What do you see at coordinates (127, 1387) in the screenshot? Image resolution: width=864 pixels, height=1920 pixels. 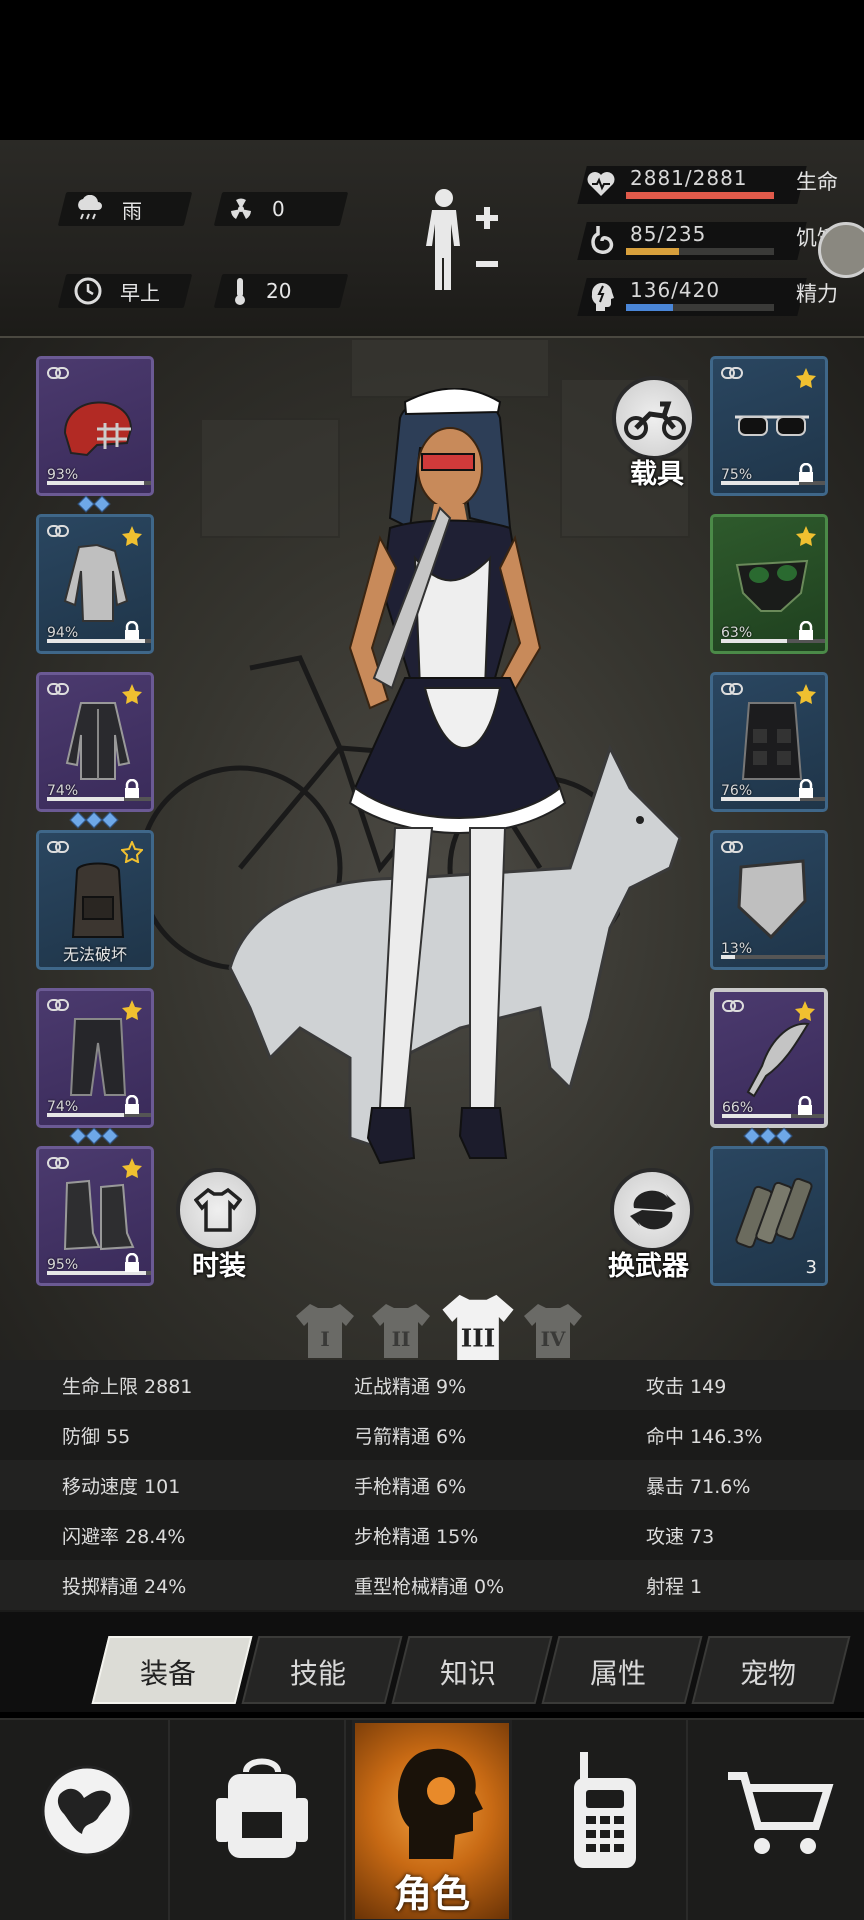 I see `stat-max-hp: 生命上限 2881` at bounding box center [127, 1387].